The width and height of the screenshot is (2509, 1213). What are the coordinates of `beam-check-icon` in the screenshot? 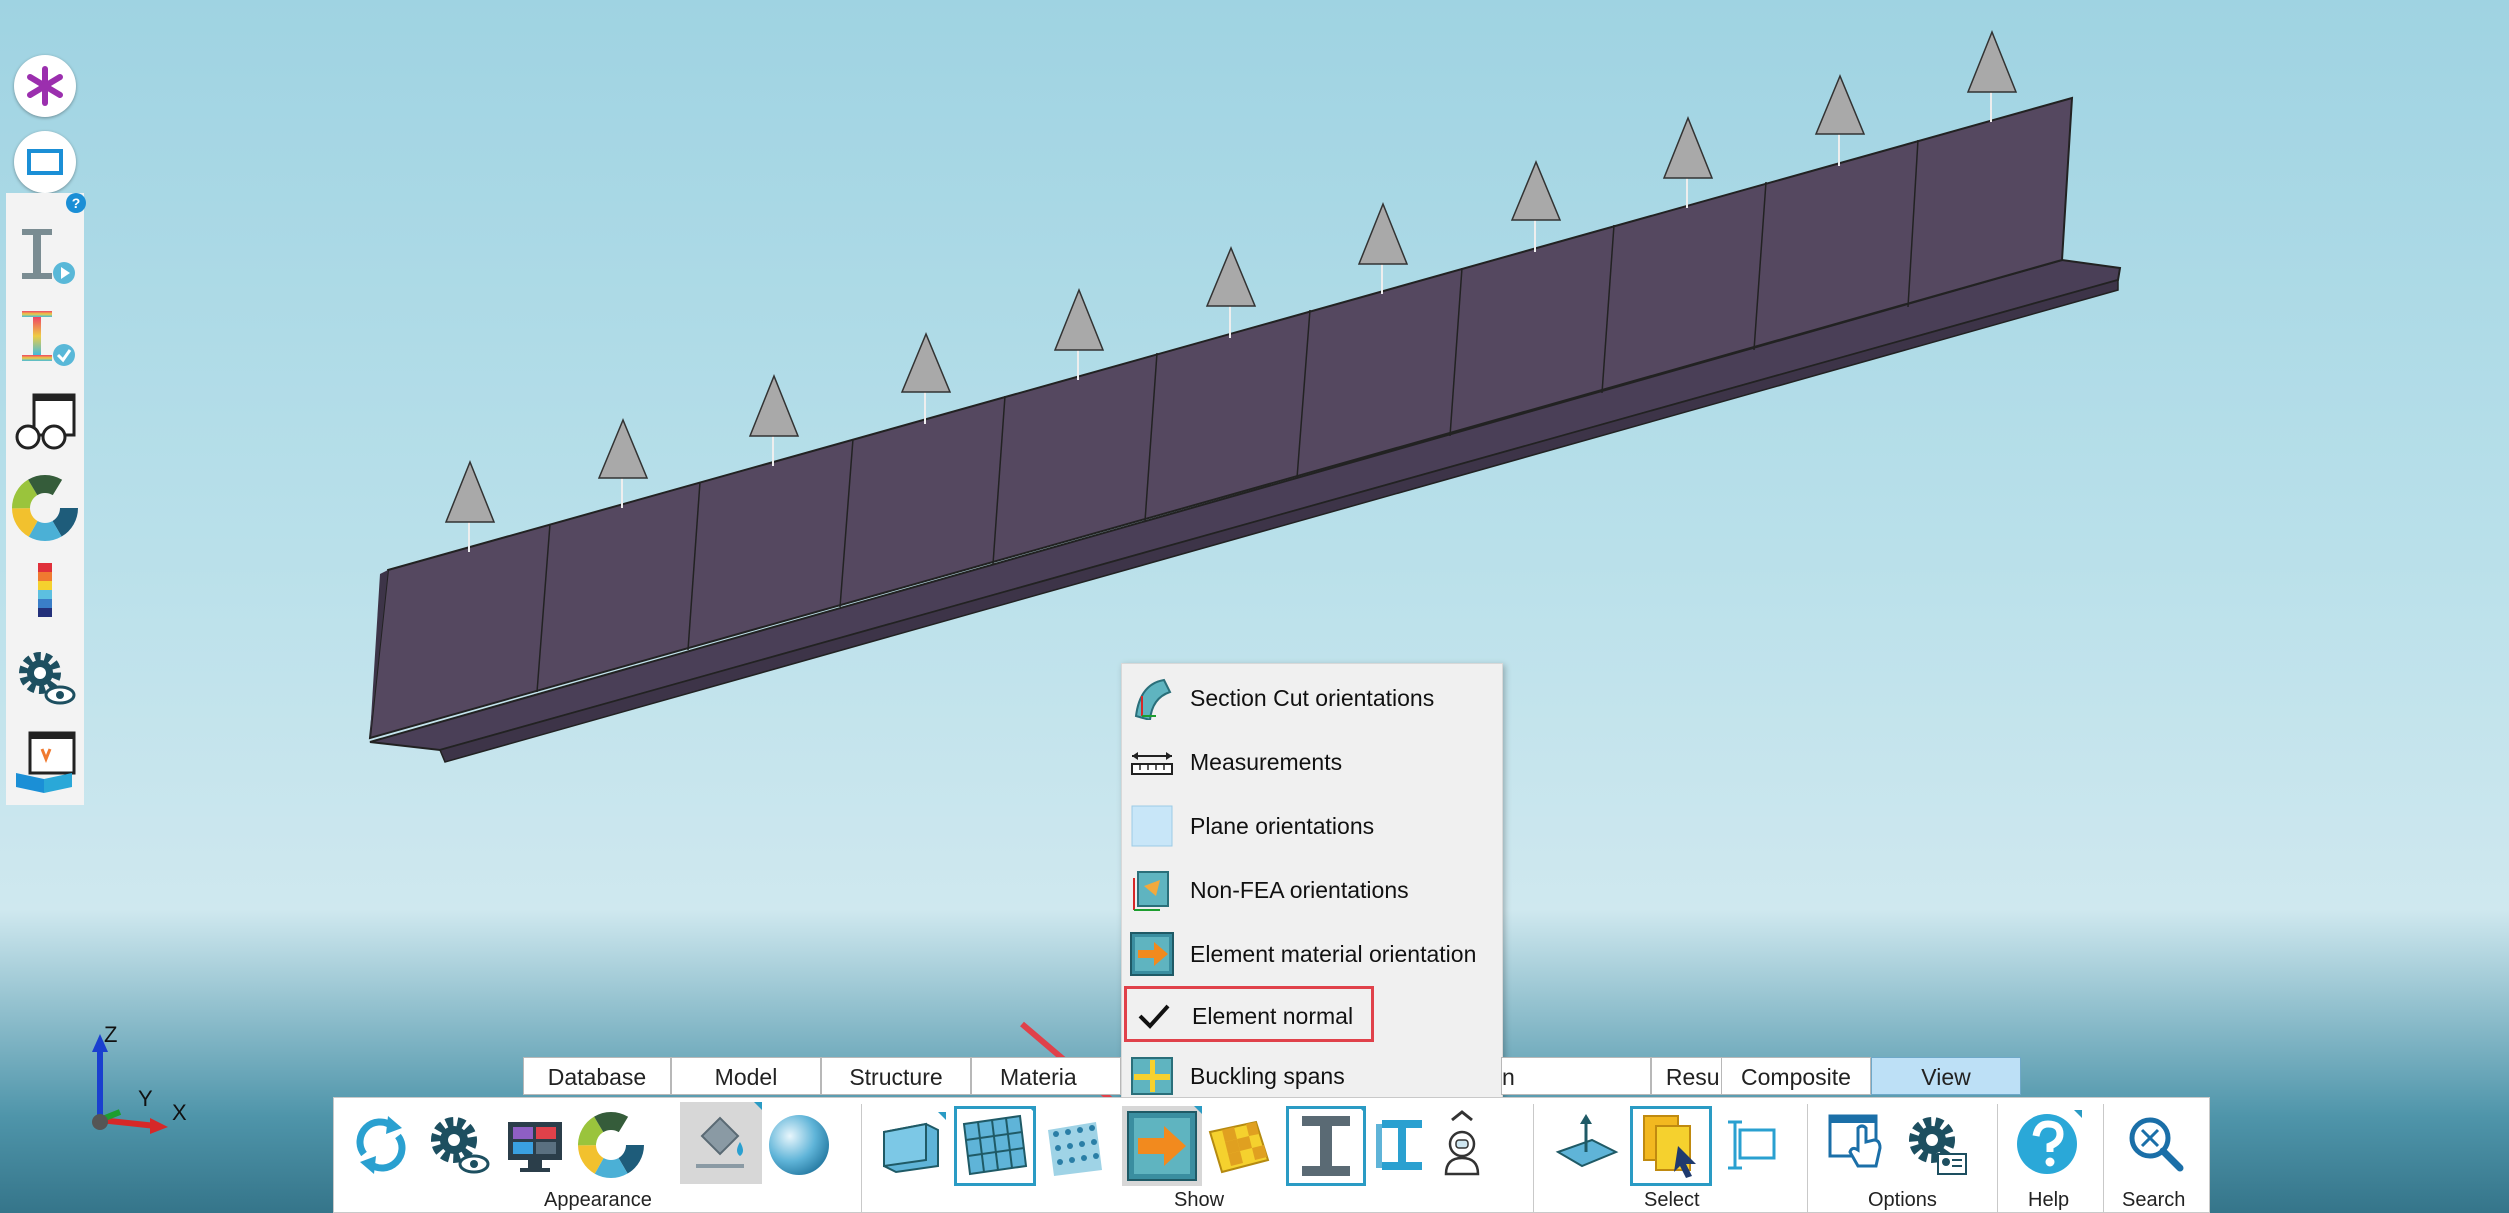 It's located at (48, 338).